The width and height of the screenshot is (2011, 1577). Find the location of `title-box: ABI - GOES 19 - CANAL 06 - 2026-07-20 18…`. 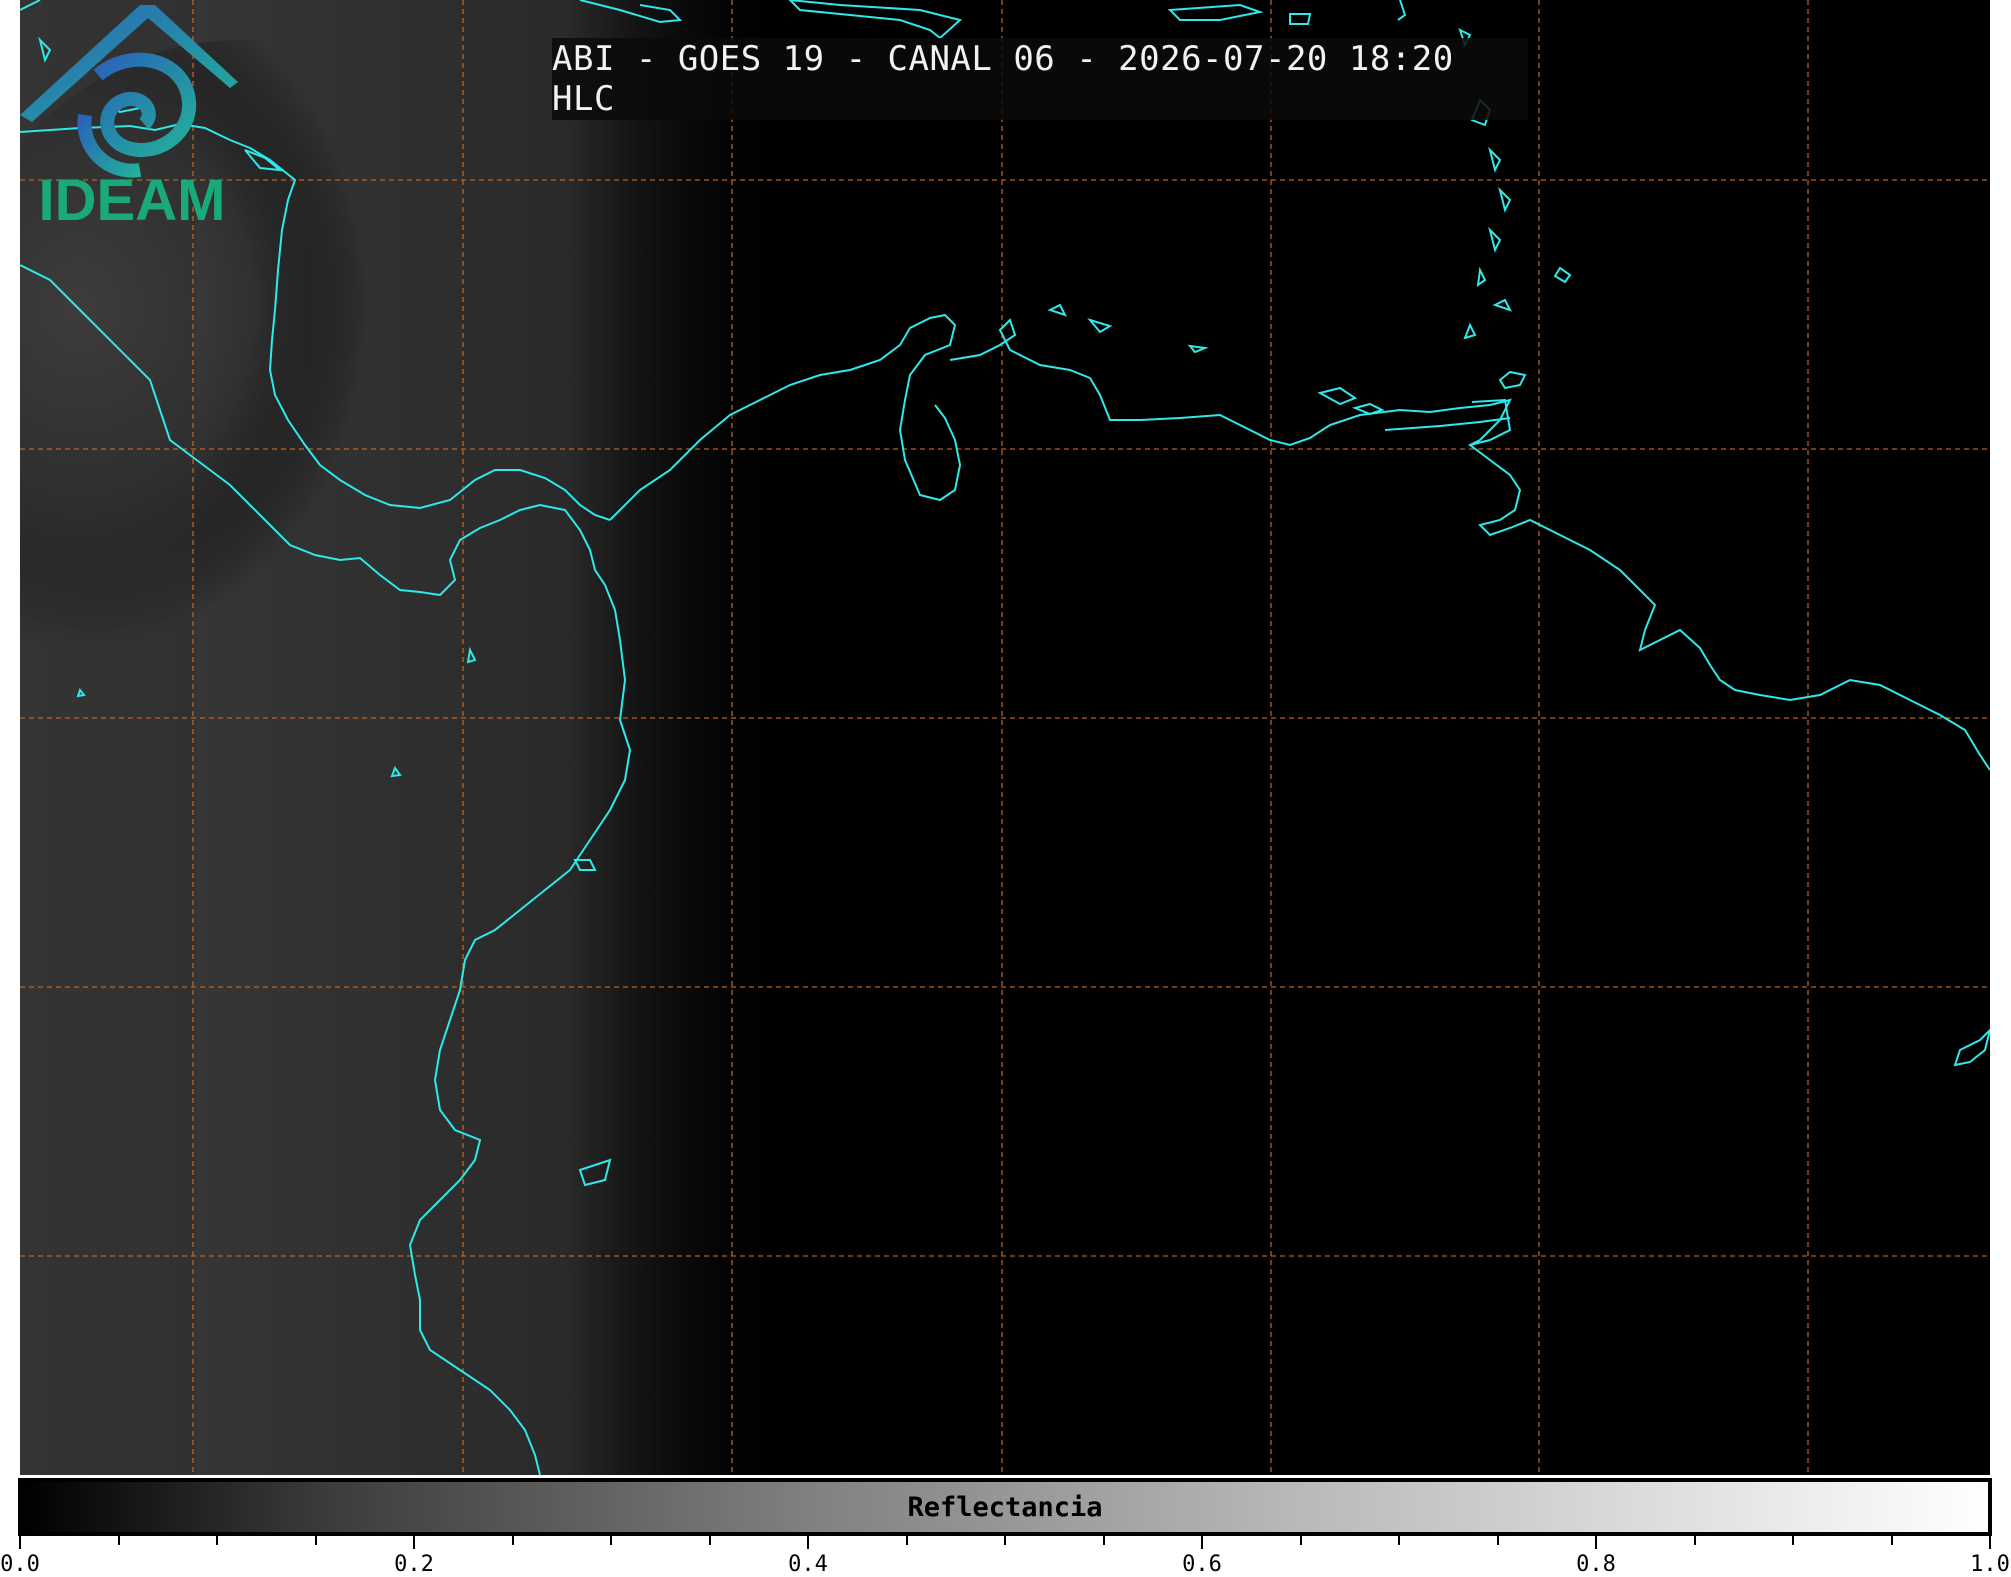

title-box: ABI - GOES 19 - CANAL 06 - 2026-07-20 18… is located at coordinates (1040, 79).